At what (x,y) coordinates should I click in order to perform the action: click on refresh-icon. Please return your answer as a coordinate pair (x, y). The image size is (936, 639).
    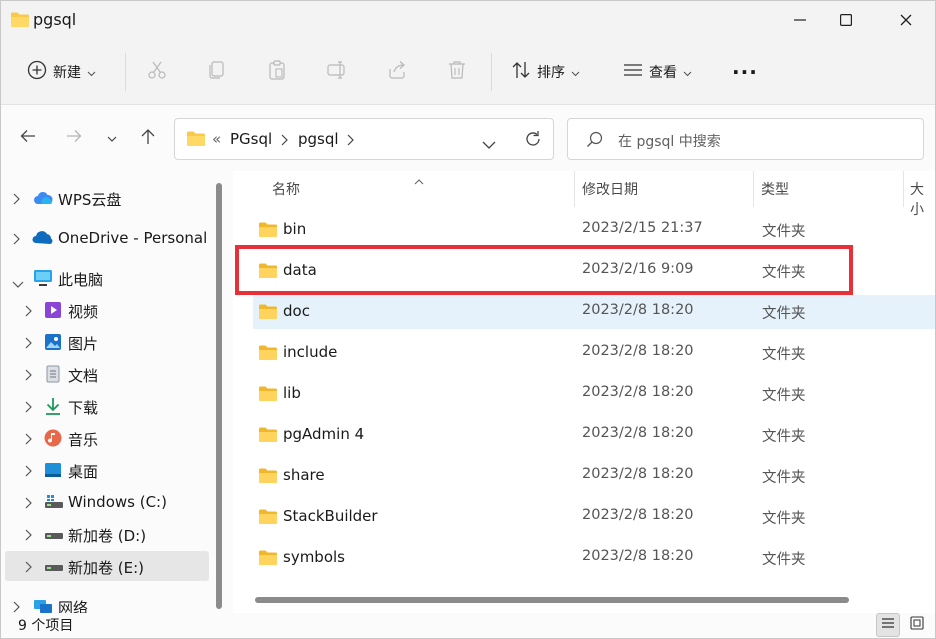
    Looking at the image, I should click on (533, 141).